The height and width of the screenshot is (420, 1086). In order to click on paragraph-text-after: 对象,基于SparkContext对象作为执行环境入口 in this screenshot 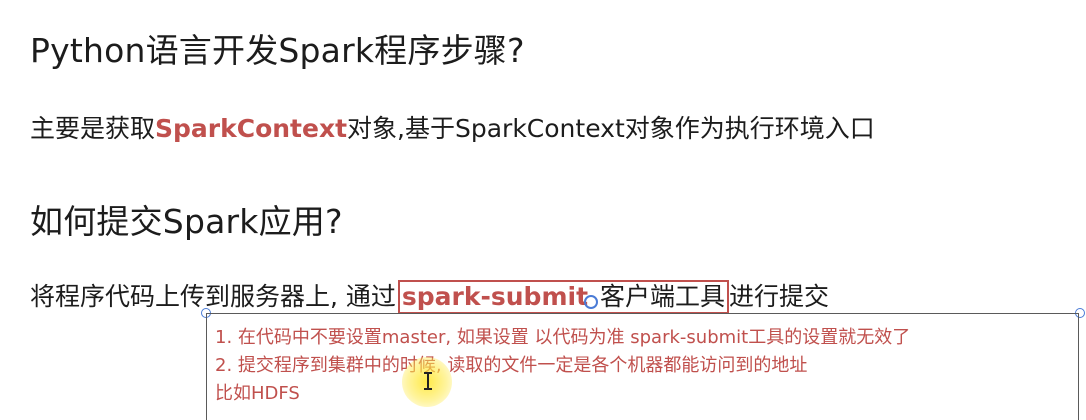, I will do `click(611, 128)`.